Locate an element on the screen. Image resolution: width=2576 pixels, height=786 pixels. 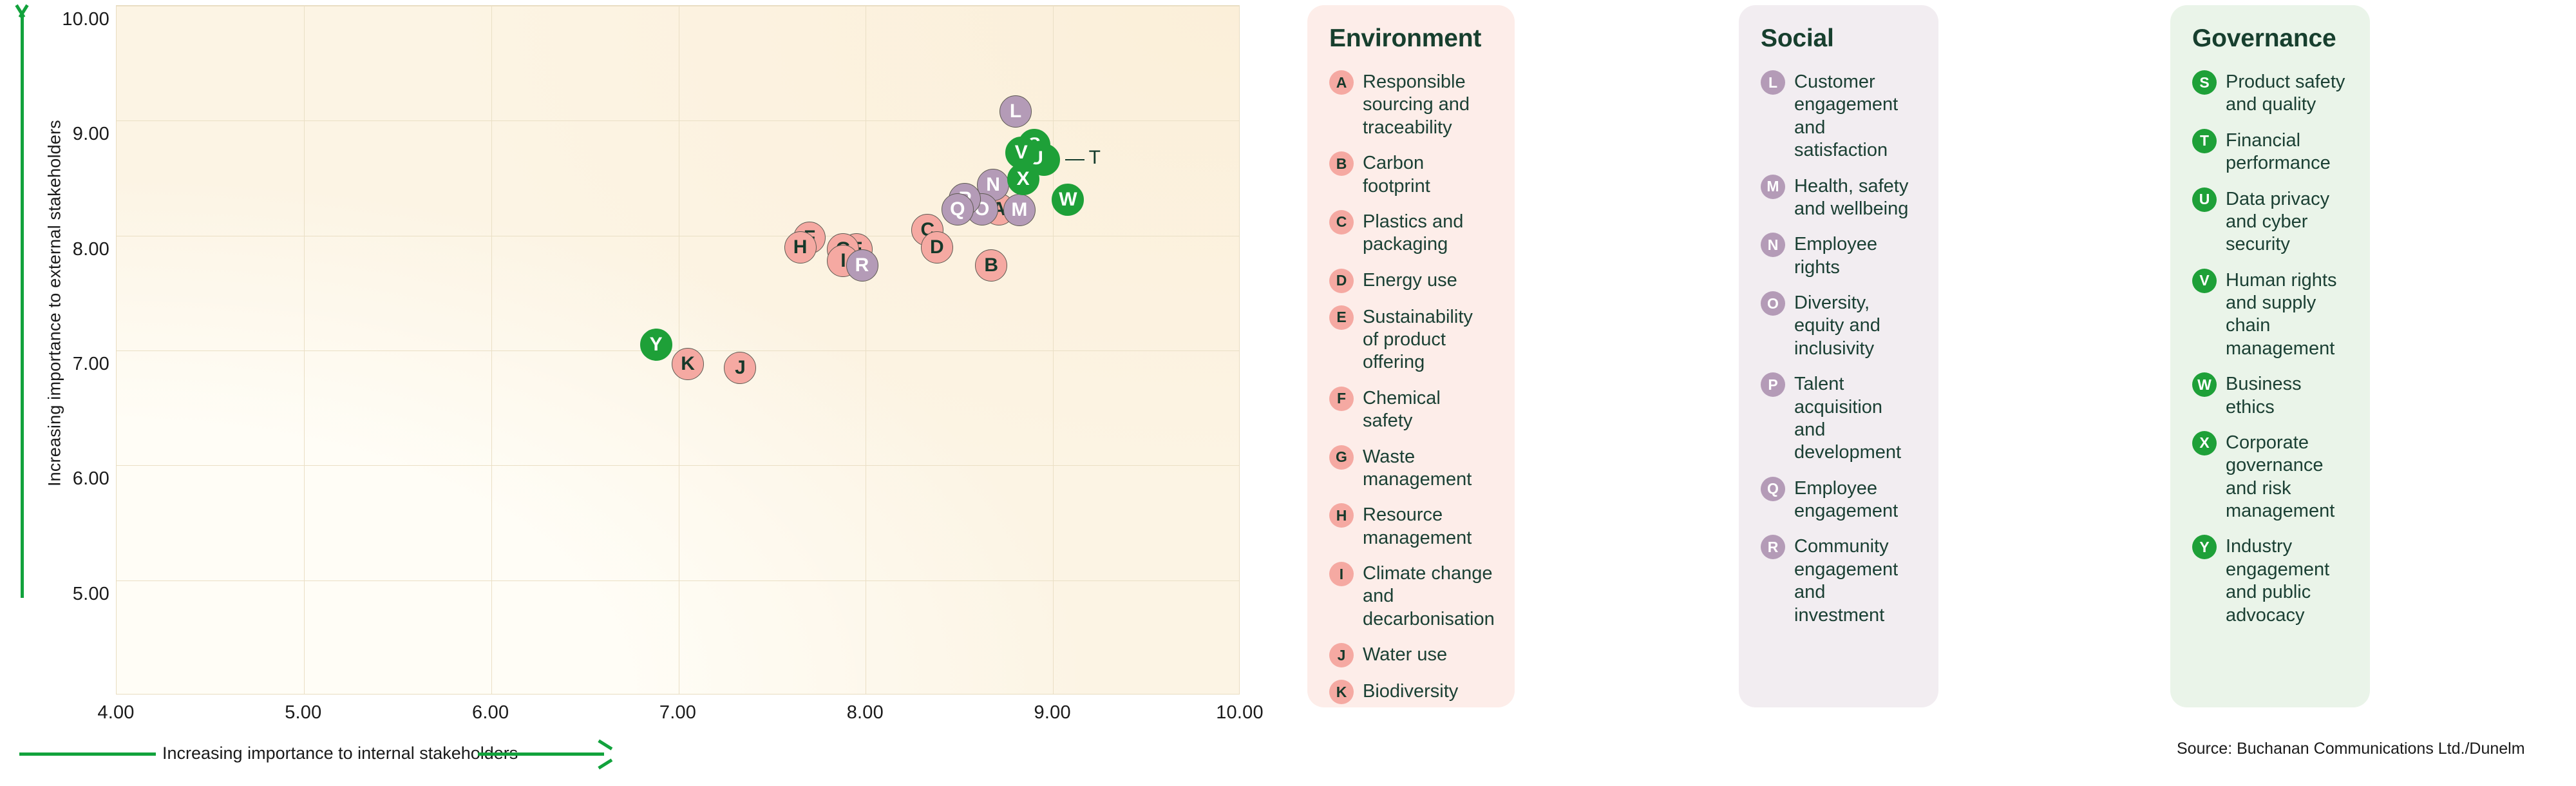
legend-item-t: T Financial performance is located at coordinates (2270, 151).